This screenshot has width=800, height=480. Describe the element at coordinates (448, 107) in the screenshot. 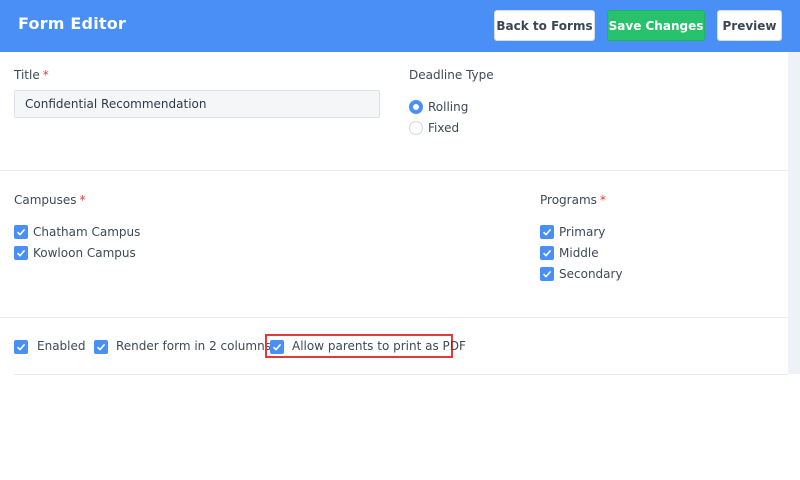

I see `deadline-rolling-label: Rolling` at that location.